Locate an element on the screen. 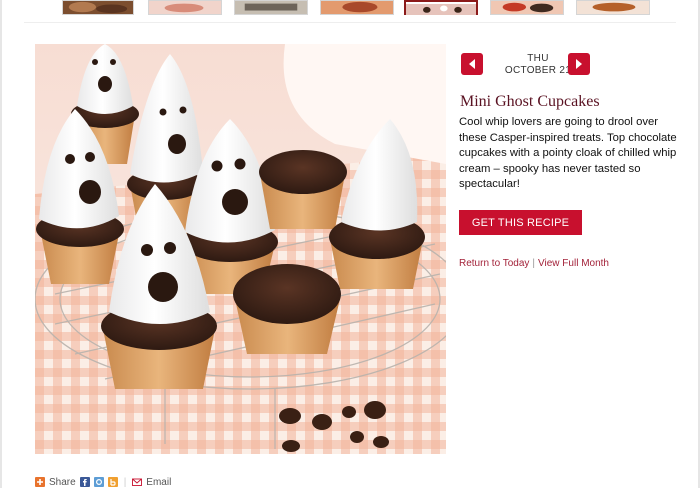  get-recipe-button: GET THIS RECIPE is located at coordinates (520, 222).